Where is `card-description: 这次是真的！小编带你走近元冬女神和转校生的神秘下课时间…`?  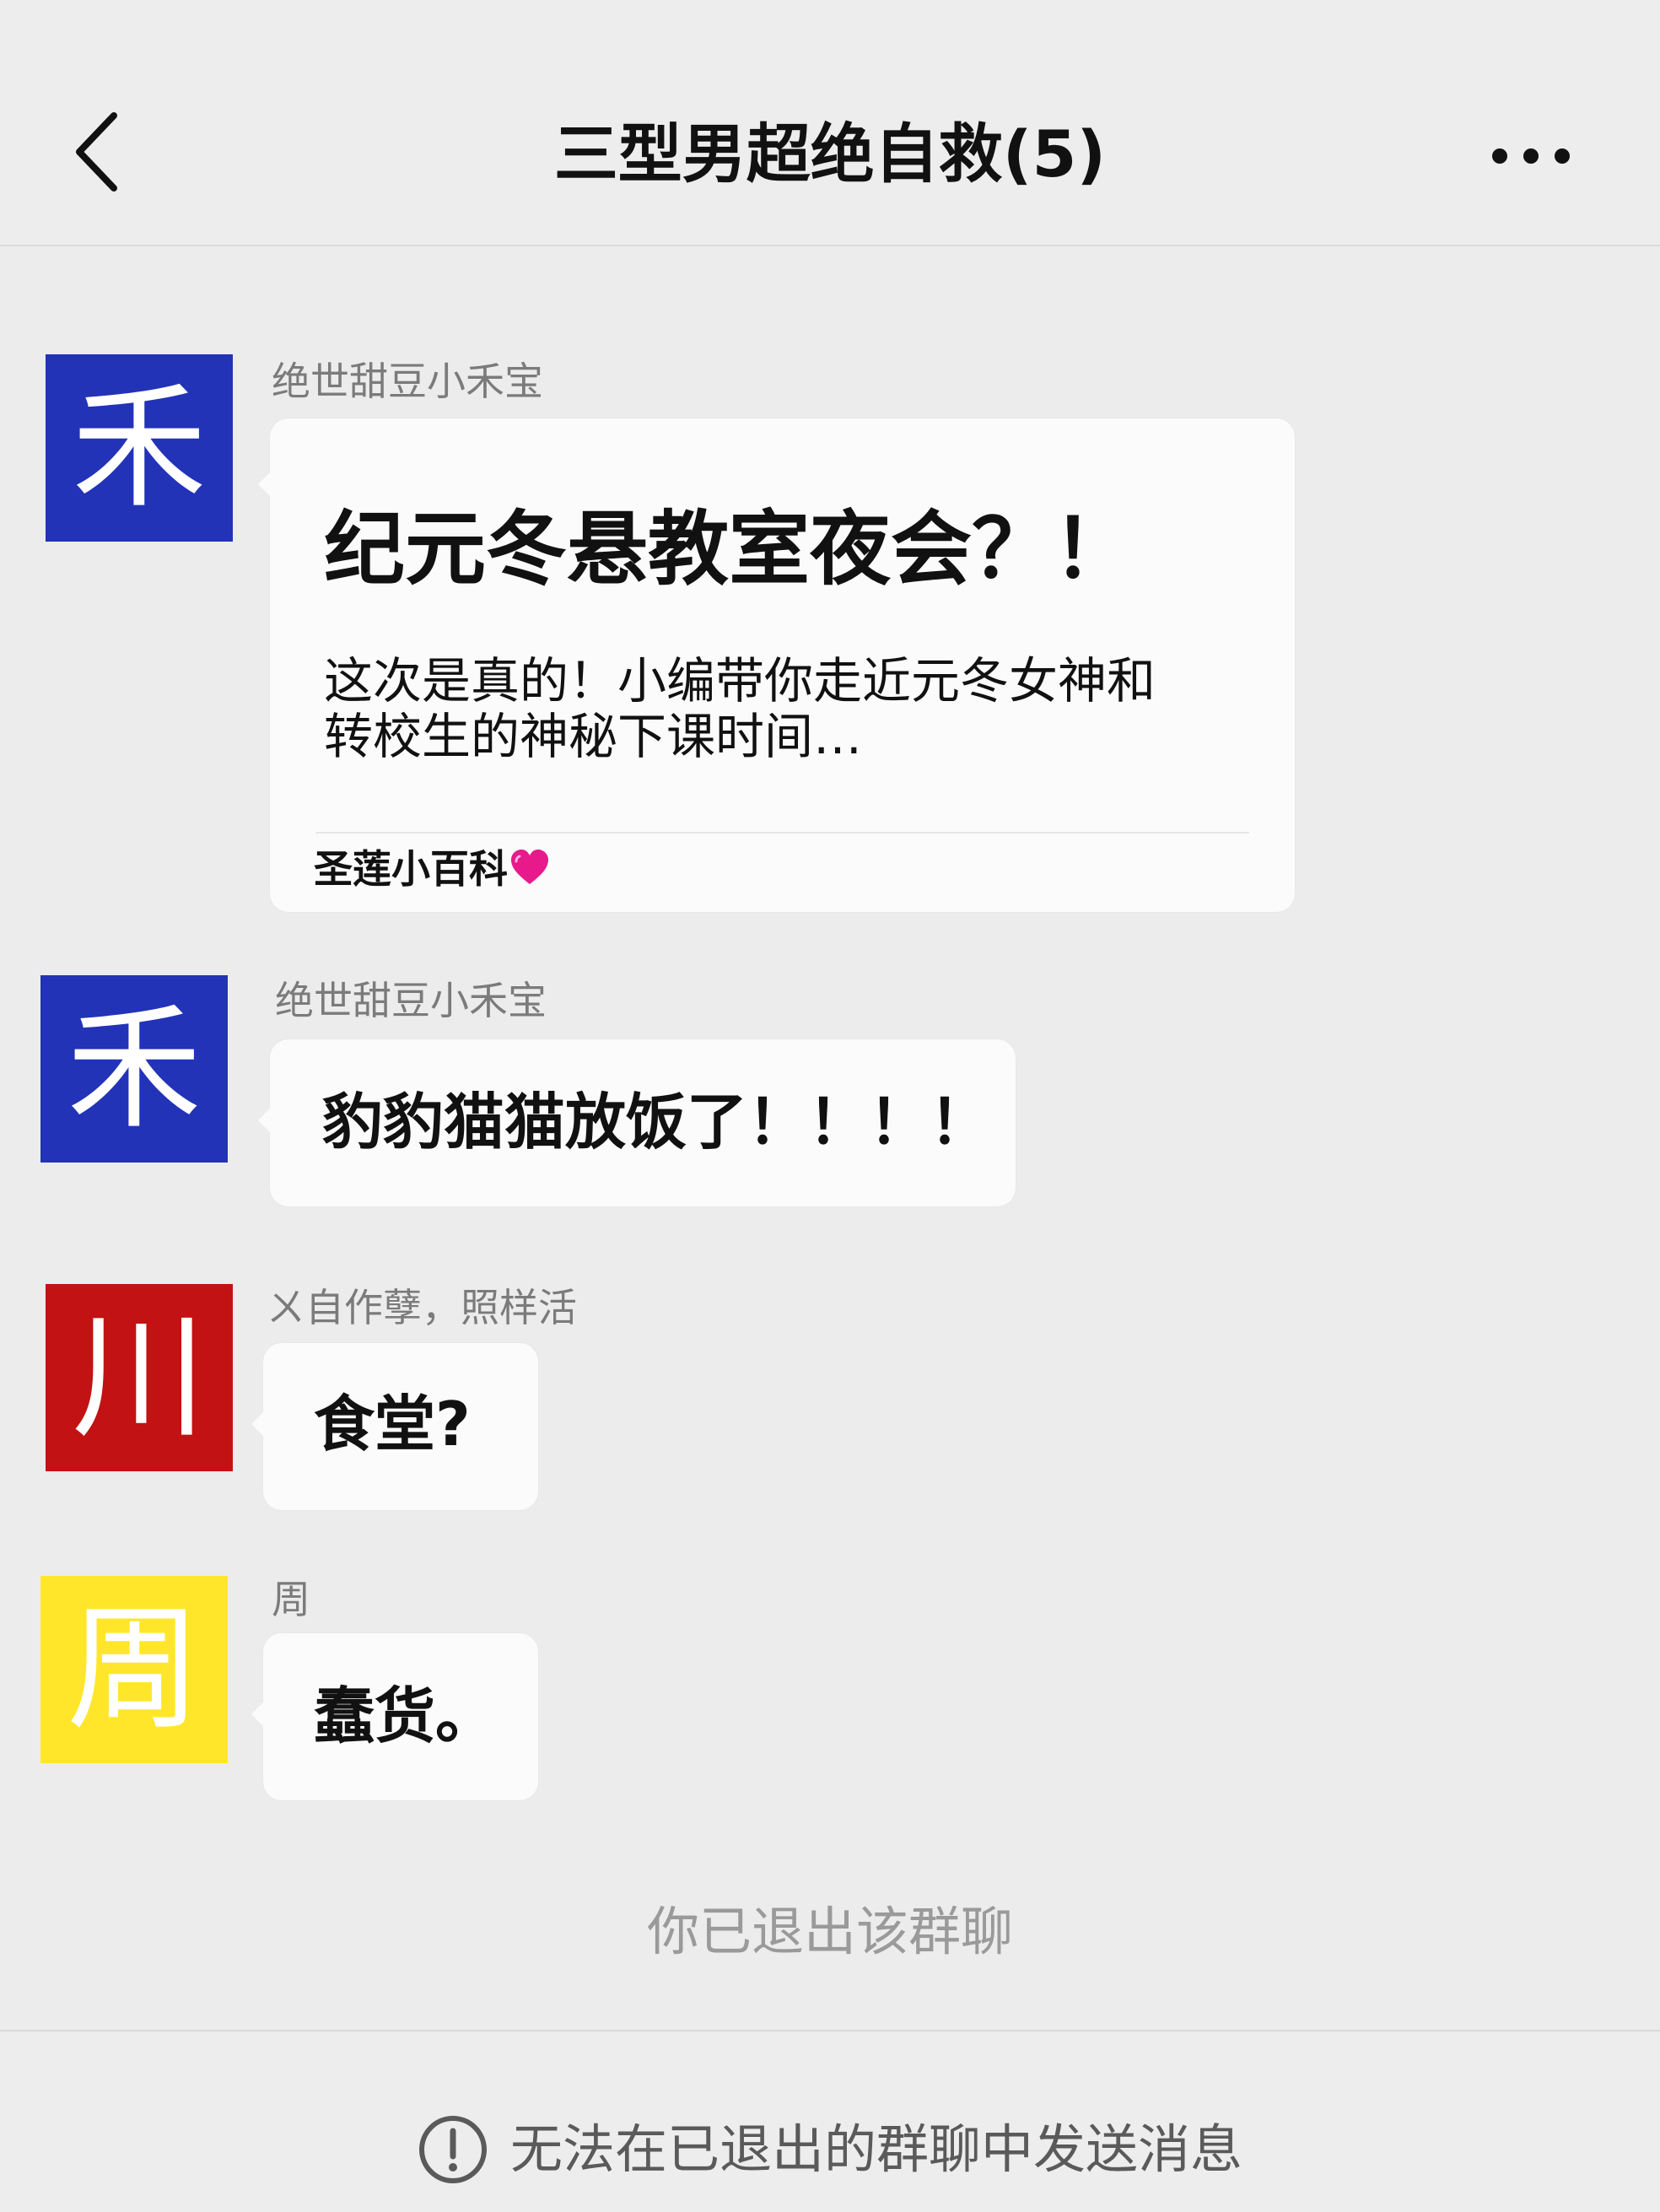 card-description: 这次是真的！小编带你走近元冬女神和转校生的神秘下课时间… is located at coordinates (740, 708).